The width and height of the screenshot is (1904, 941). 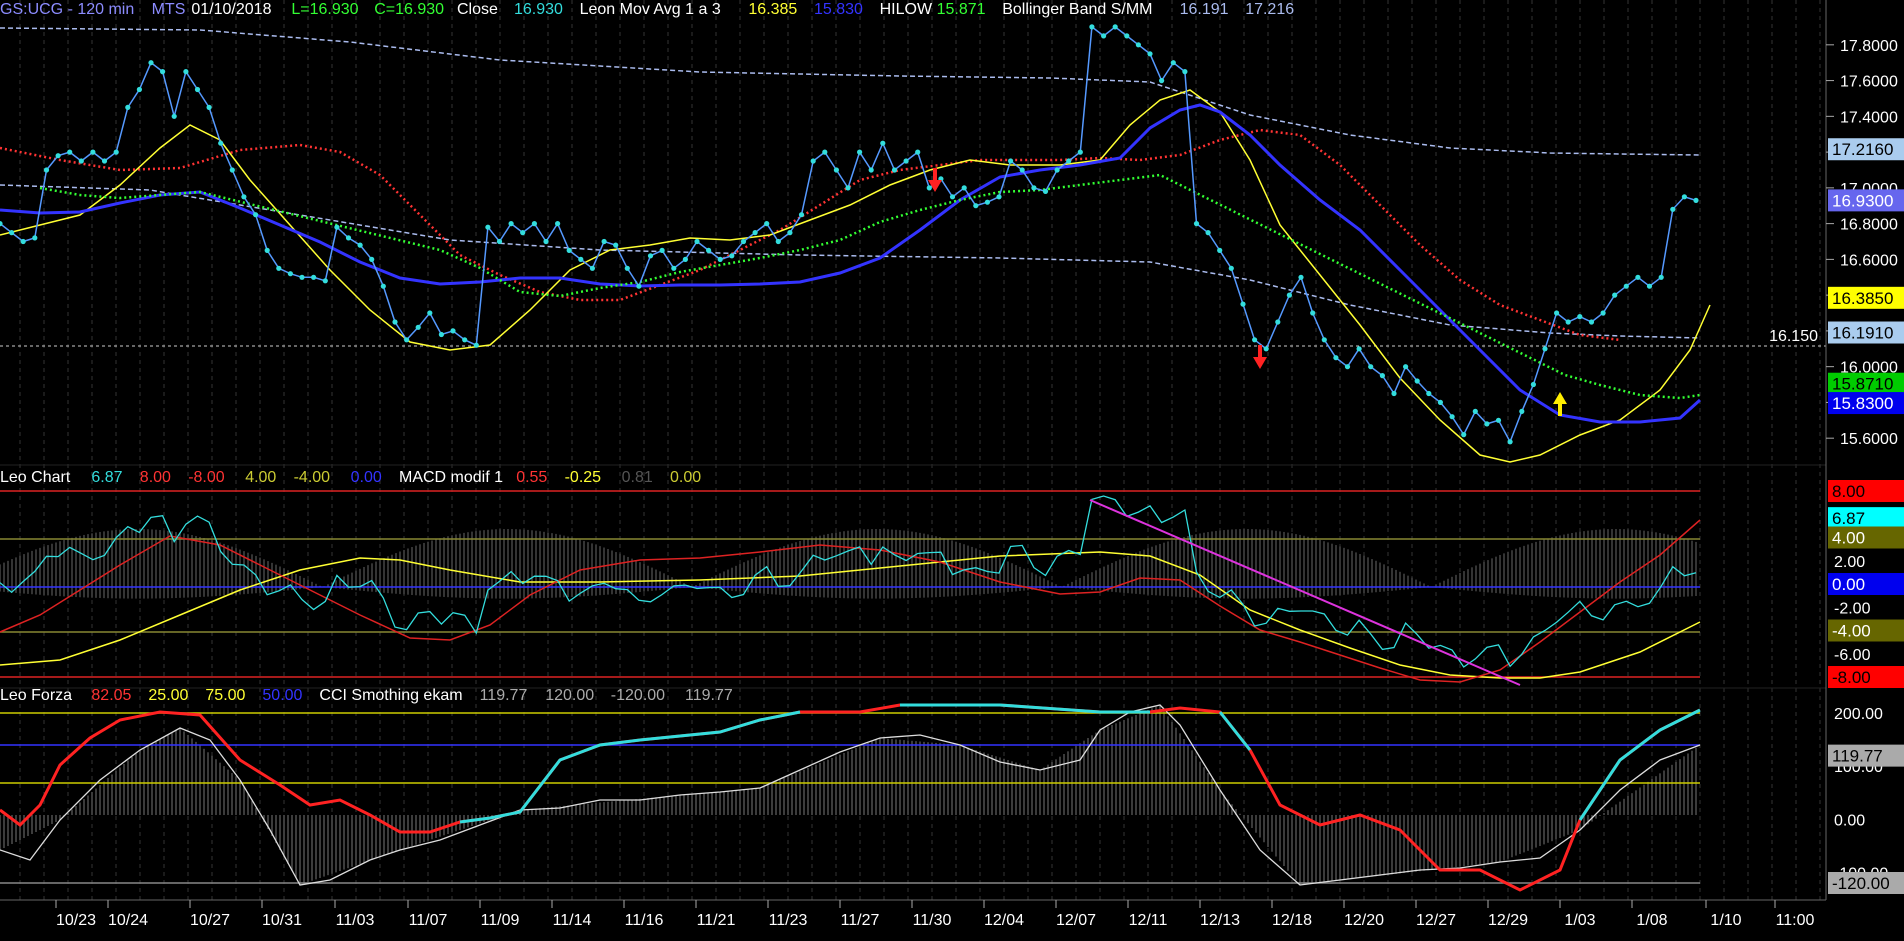 I want to click on cursor-price-label: 16.150, so click(x=1793, y=336).